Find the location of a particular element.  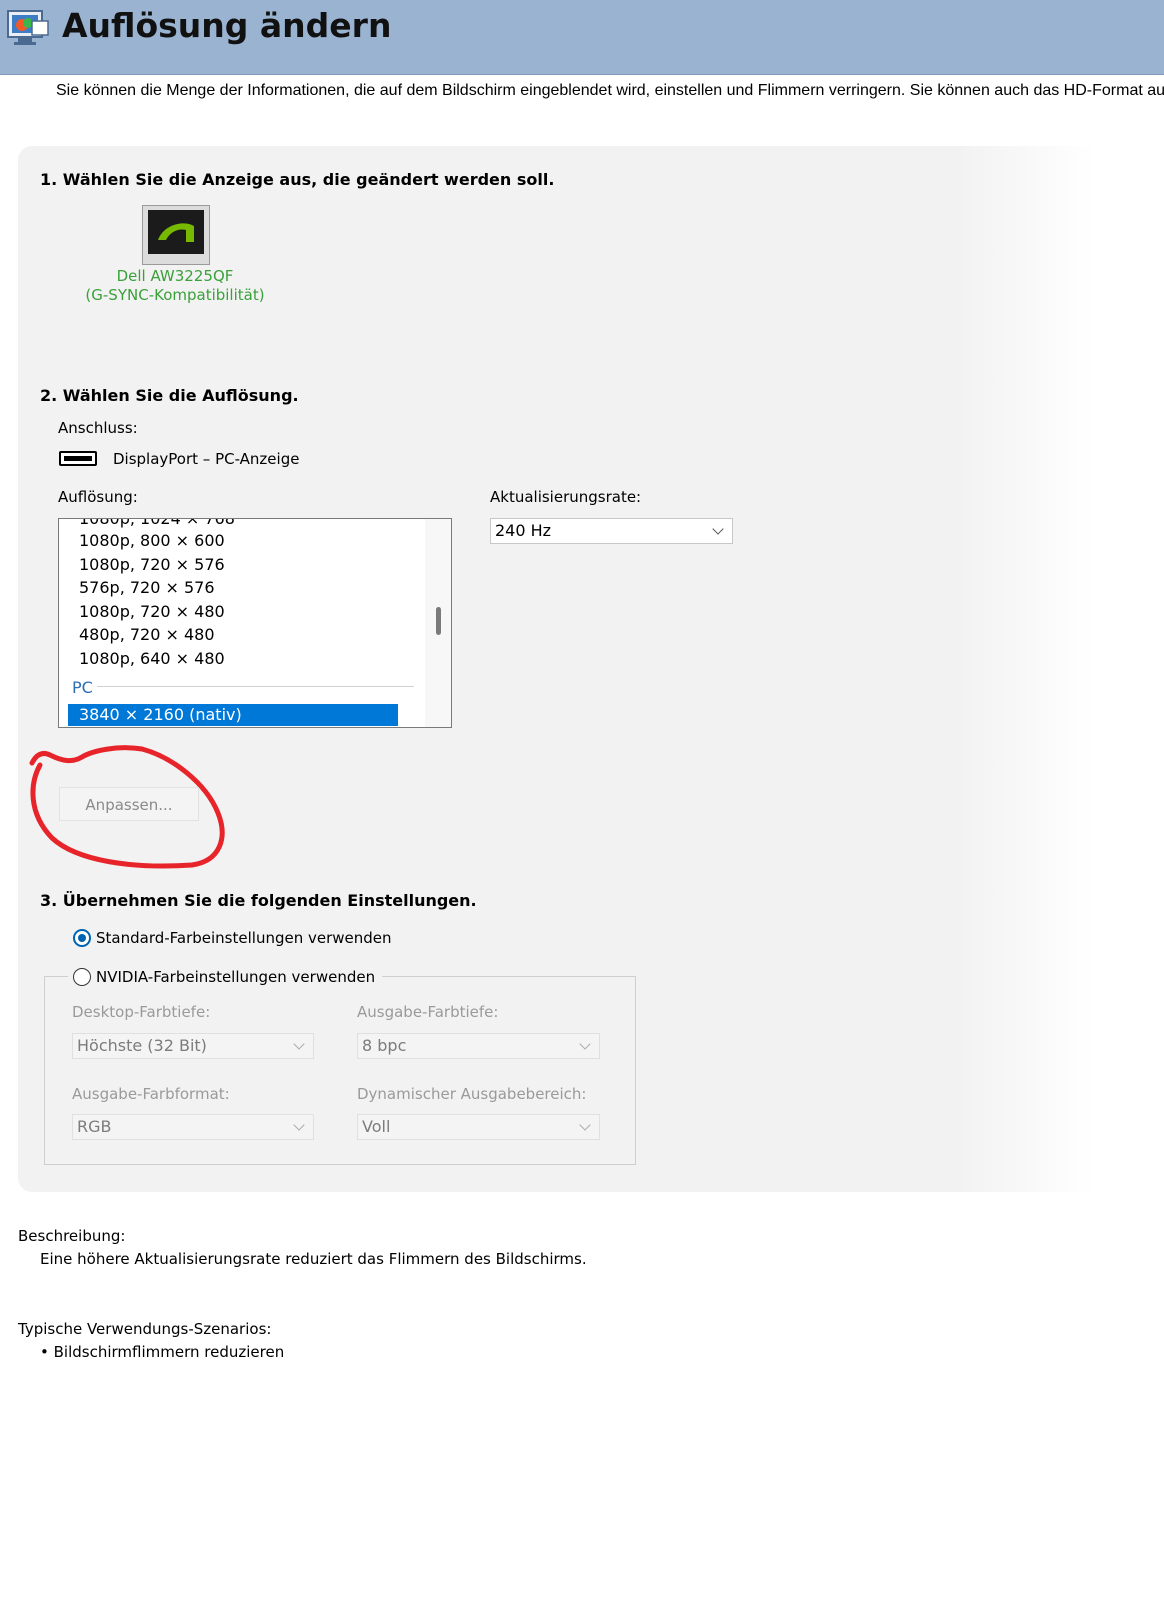

list-item: 480p, 720 × 480 is located at coordinates (147, 634).